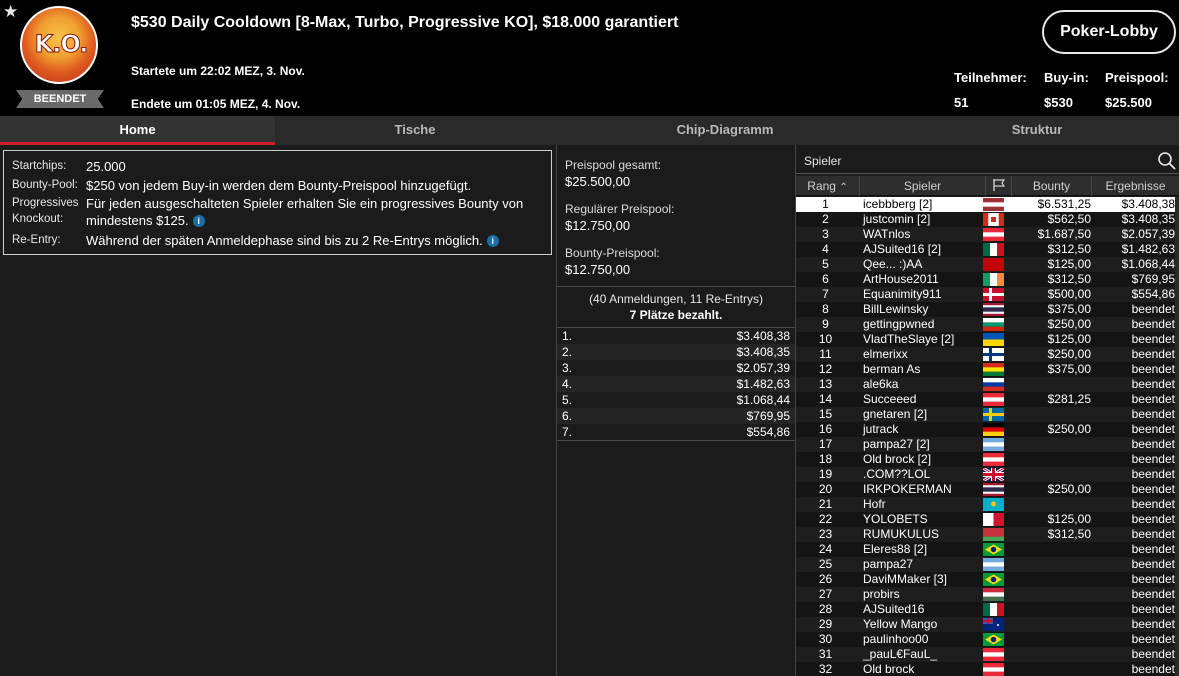 The image size is (1179, 676). Describe the element at coordinates (987, 324) in the screenshot. I see `player-row: 9 gettingpwned $250,00 beendet` at that location.